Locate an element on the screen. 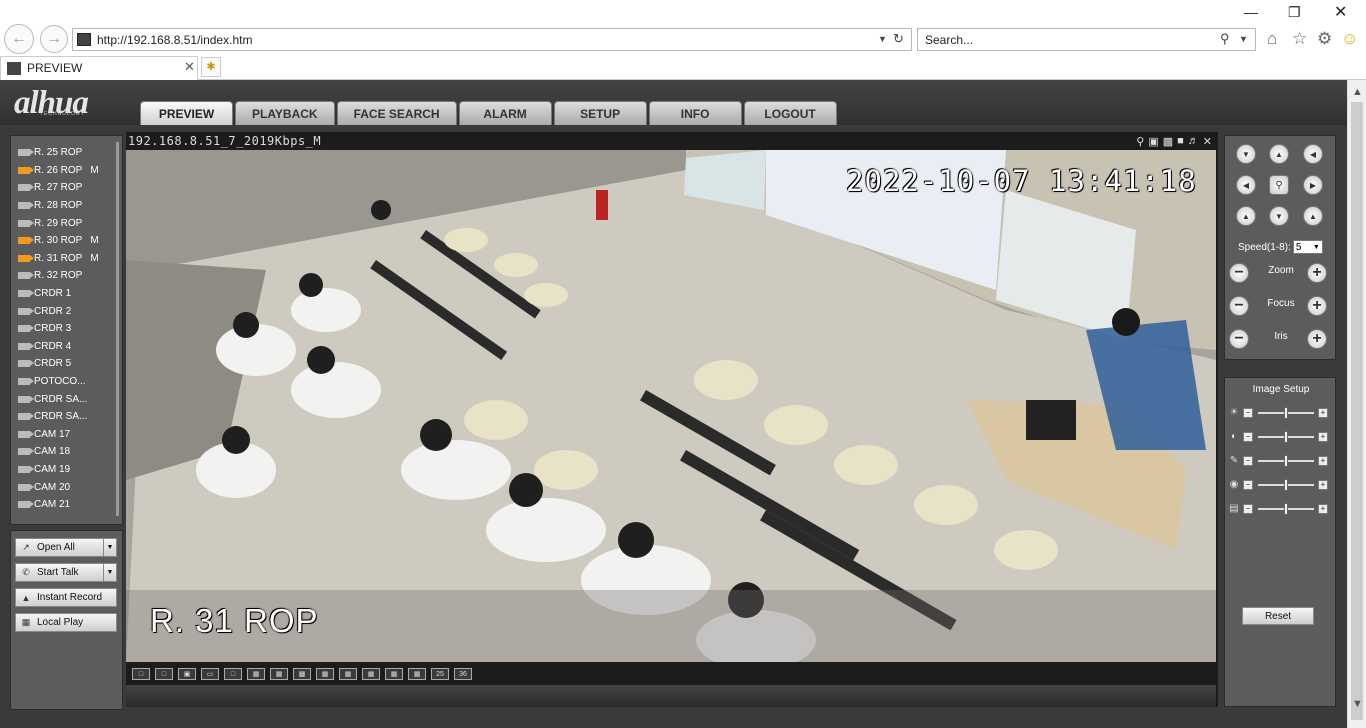  camera-list-item: CAM 18 is located at coordinates (63, 452).